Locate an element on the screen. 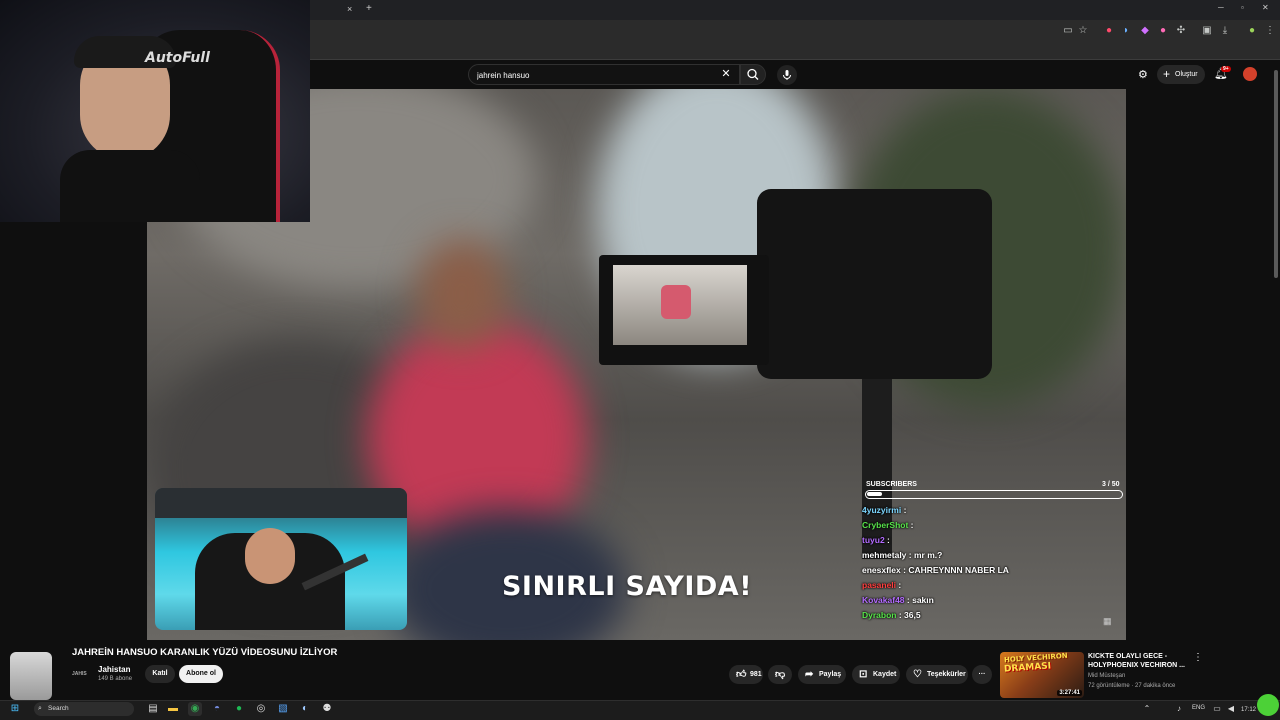  obs-icon: ◎ is located at coordinates (261, 709).